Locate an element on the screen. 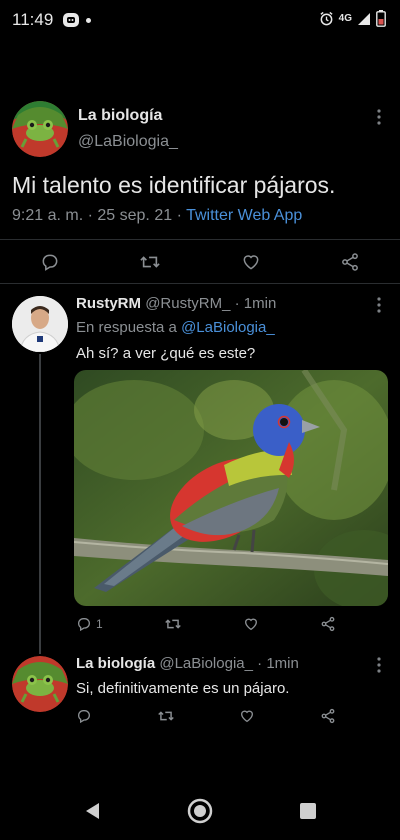 Image resolution: width=400 pixels, height=840 pixels. status-right: 4G is located at coordinates (352, 18).